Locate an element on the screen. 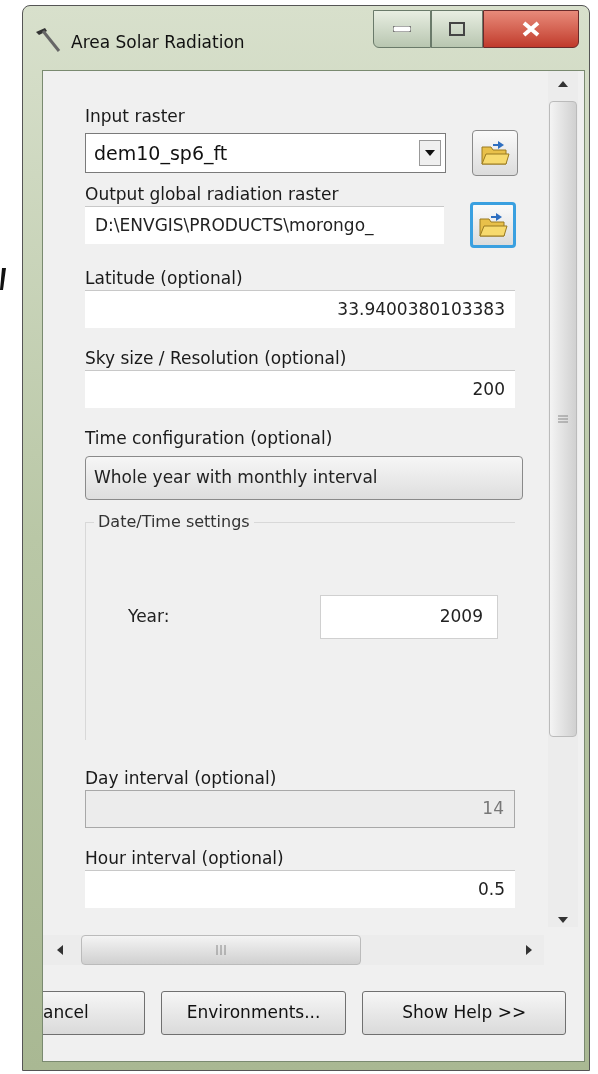 The width and height of the screenshot is (598, 1074). text-field: 200 is located at coordinates (300, 389).